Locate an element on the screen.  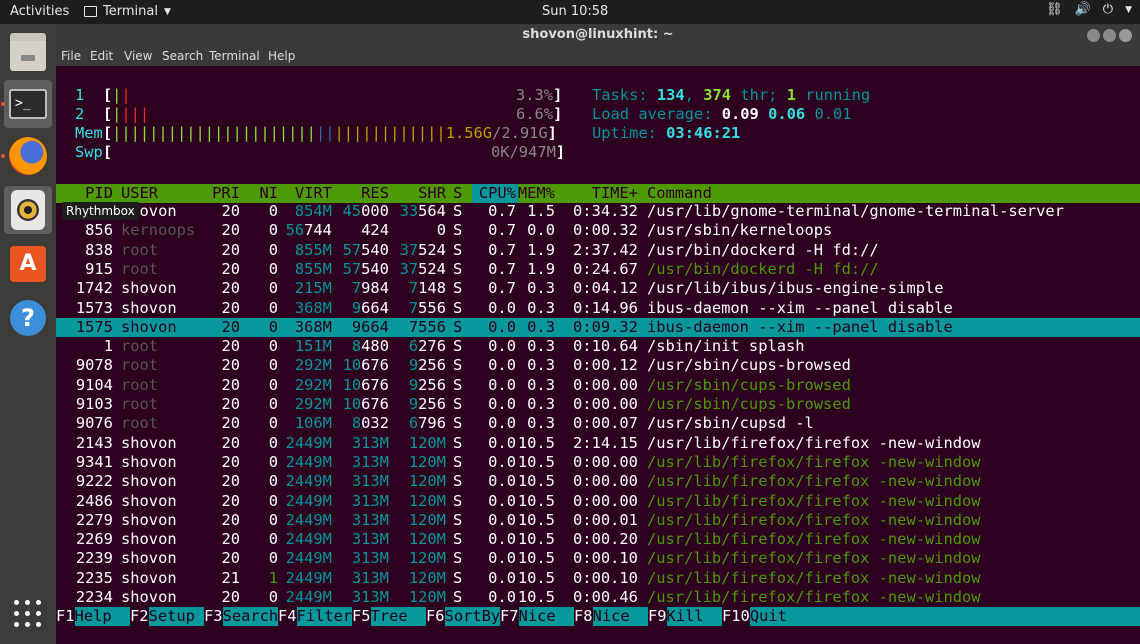
cell-mem: 0.3 is located at coordinates (541, 384).